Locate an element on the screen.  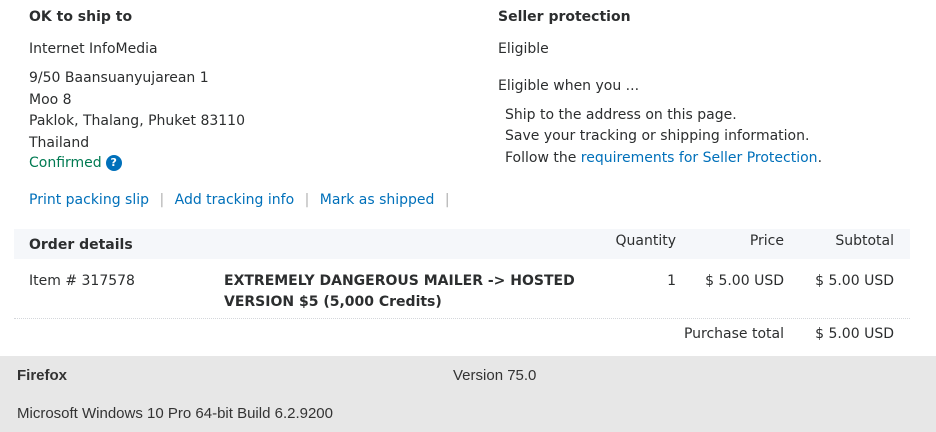
order-details-title: Order details is located at coordinates (81, 245).